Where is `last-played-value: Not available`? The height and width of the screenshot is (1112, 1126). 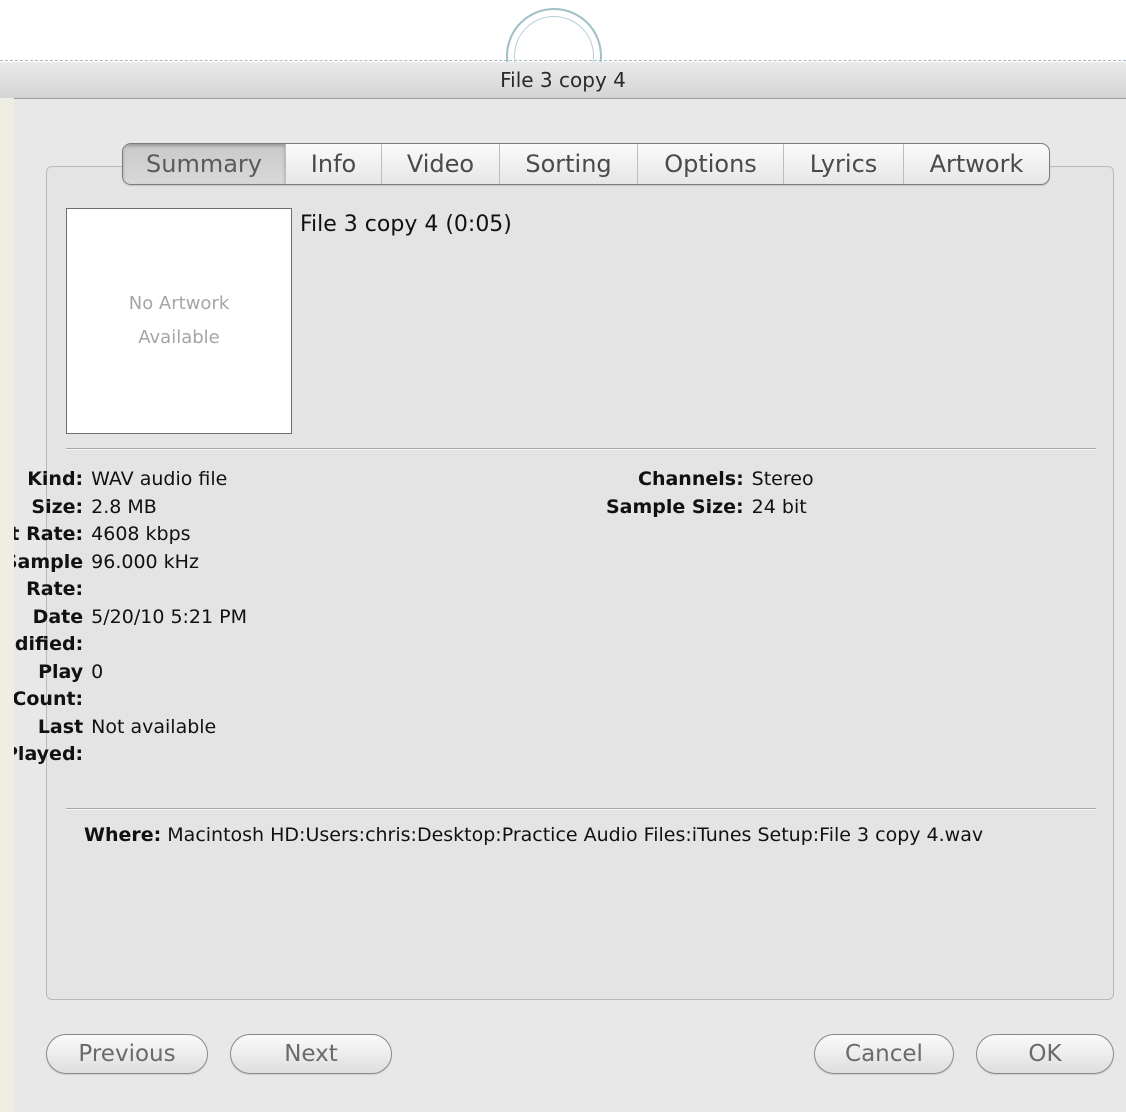 last-played-value: Not available is located at coordinates (154, 726).